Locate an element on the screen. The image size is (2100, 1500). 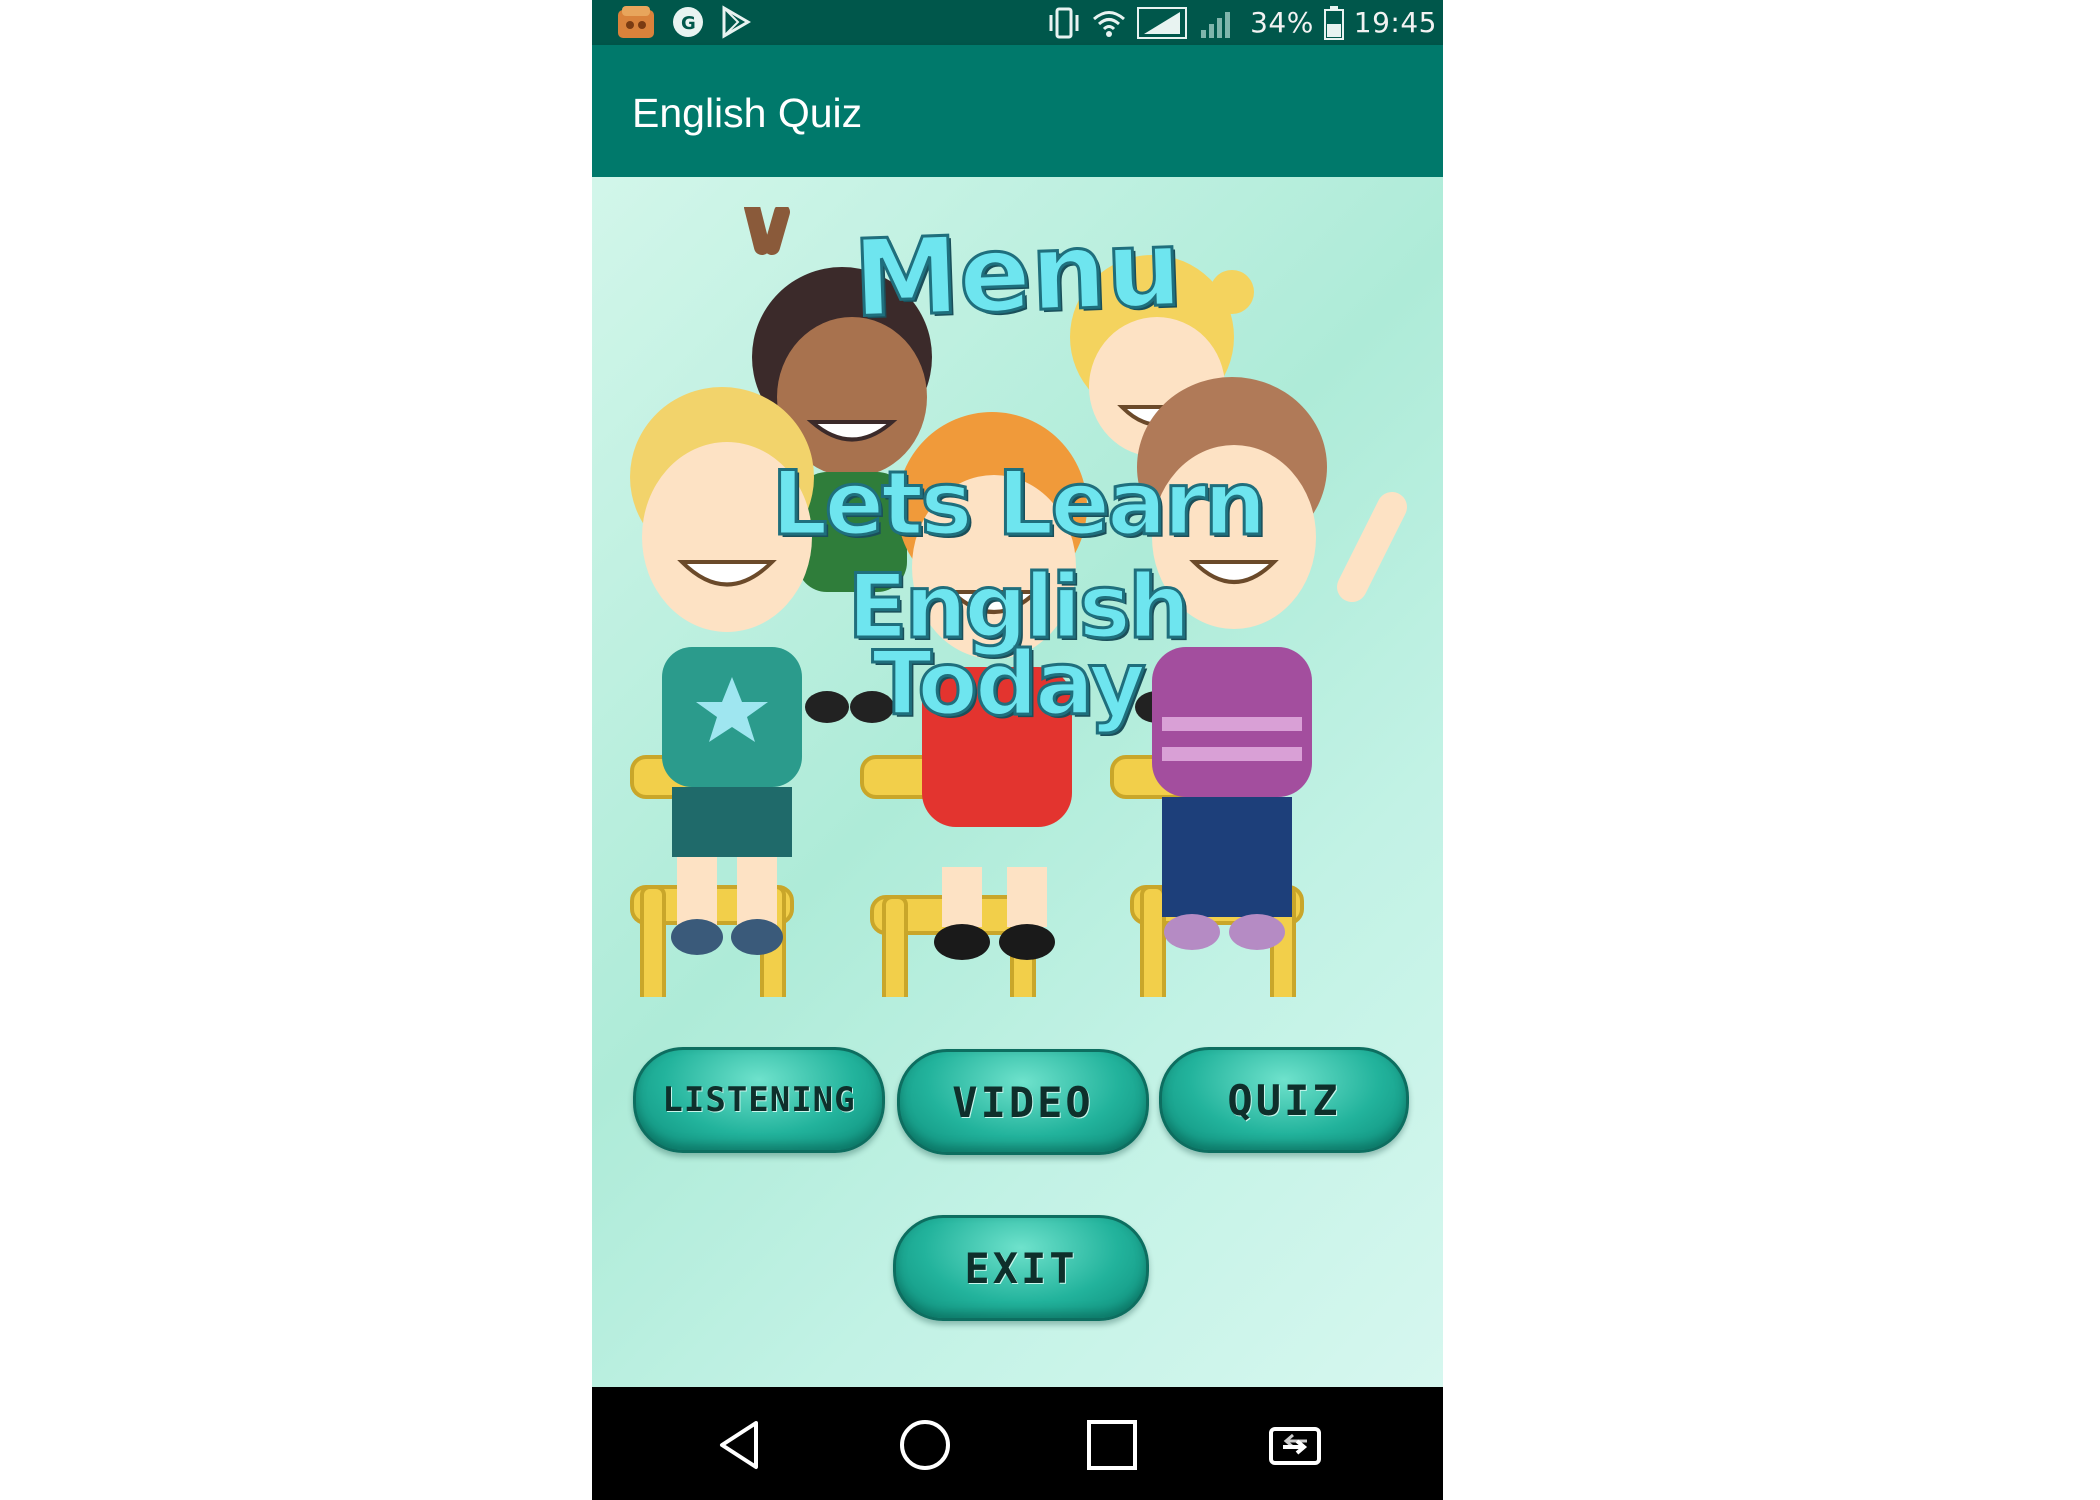
menu-subtitle-line2: Today is located at coordinates (1009, 684).